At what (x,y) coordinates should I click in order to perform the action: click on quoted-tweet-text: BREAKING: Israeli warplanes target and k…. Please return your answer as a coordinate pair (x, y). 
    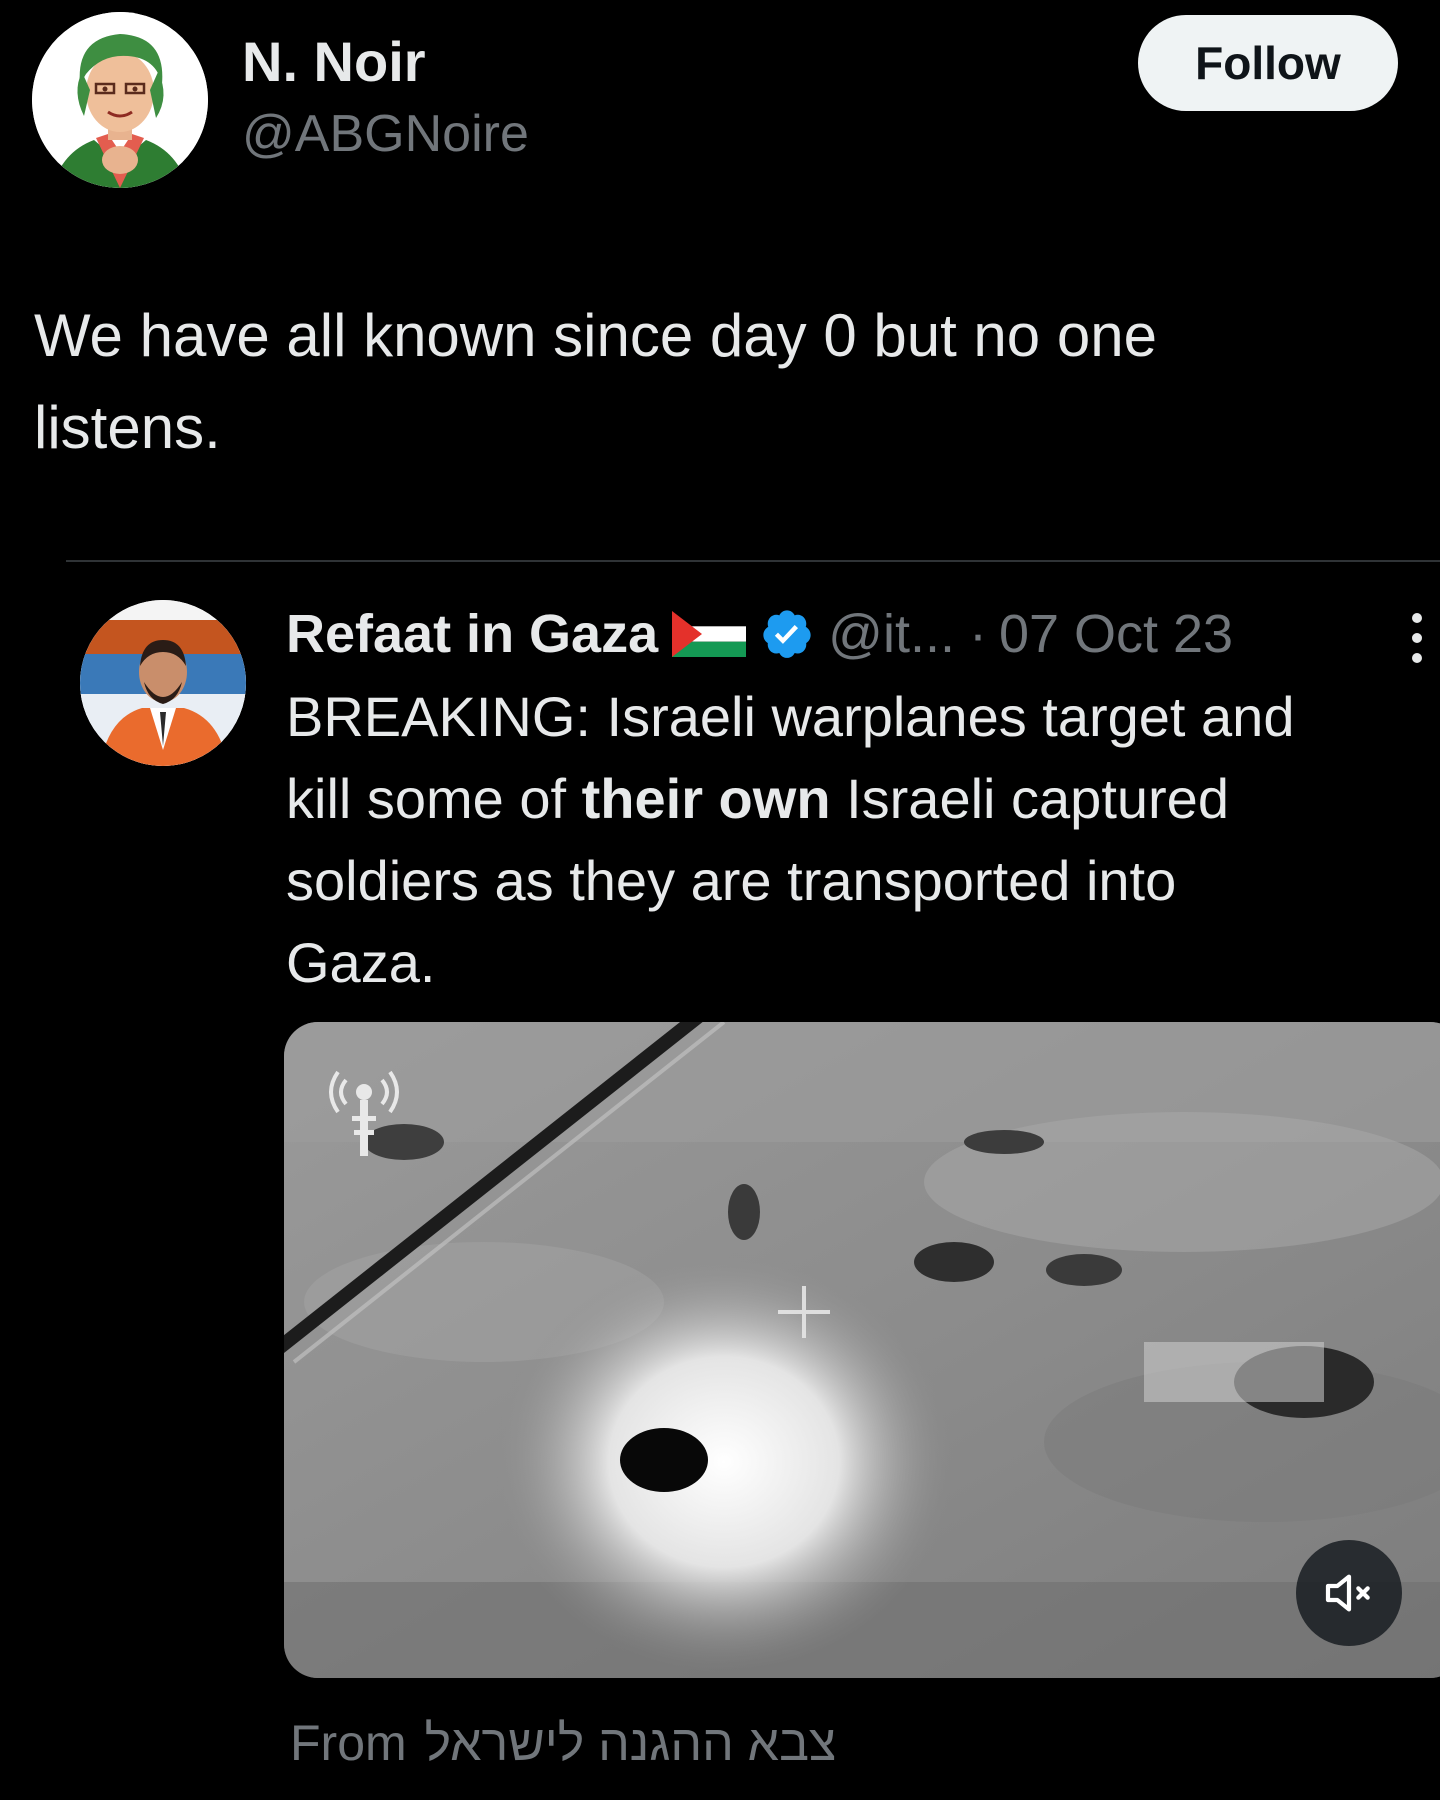
    Looking at the image, I should click on (856, 840).